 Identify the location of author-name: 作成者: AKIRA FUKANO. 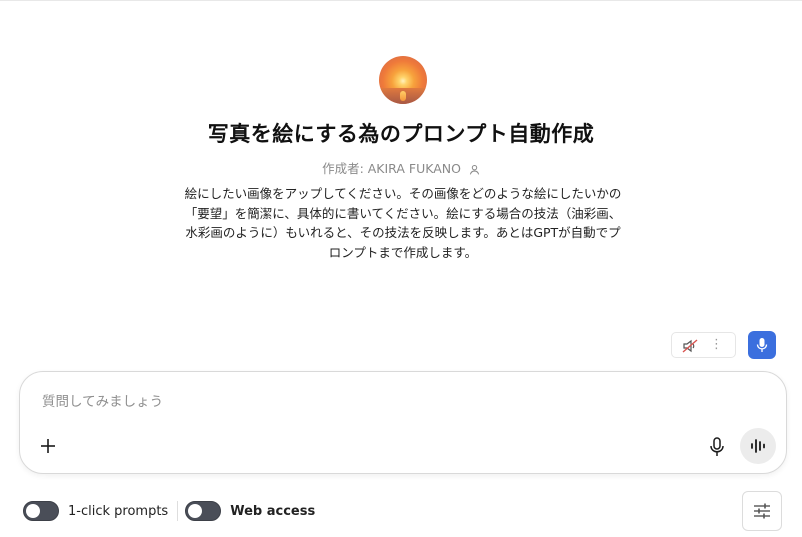
(391, 168).